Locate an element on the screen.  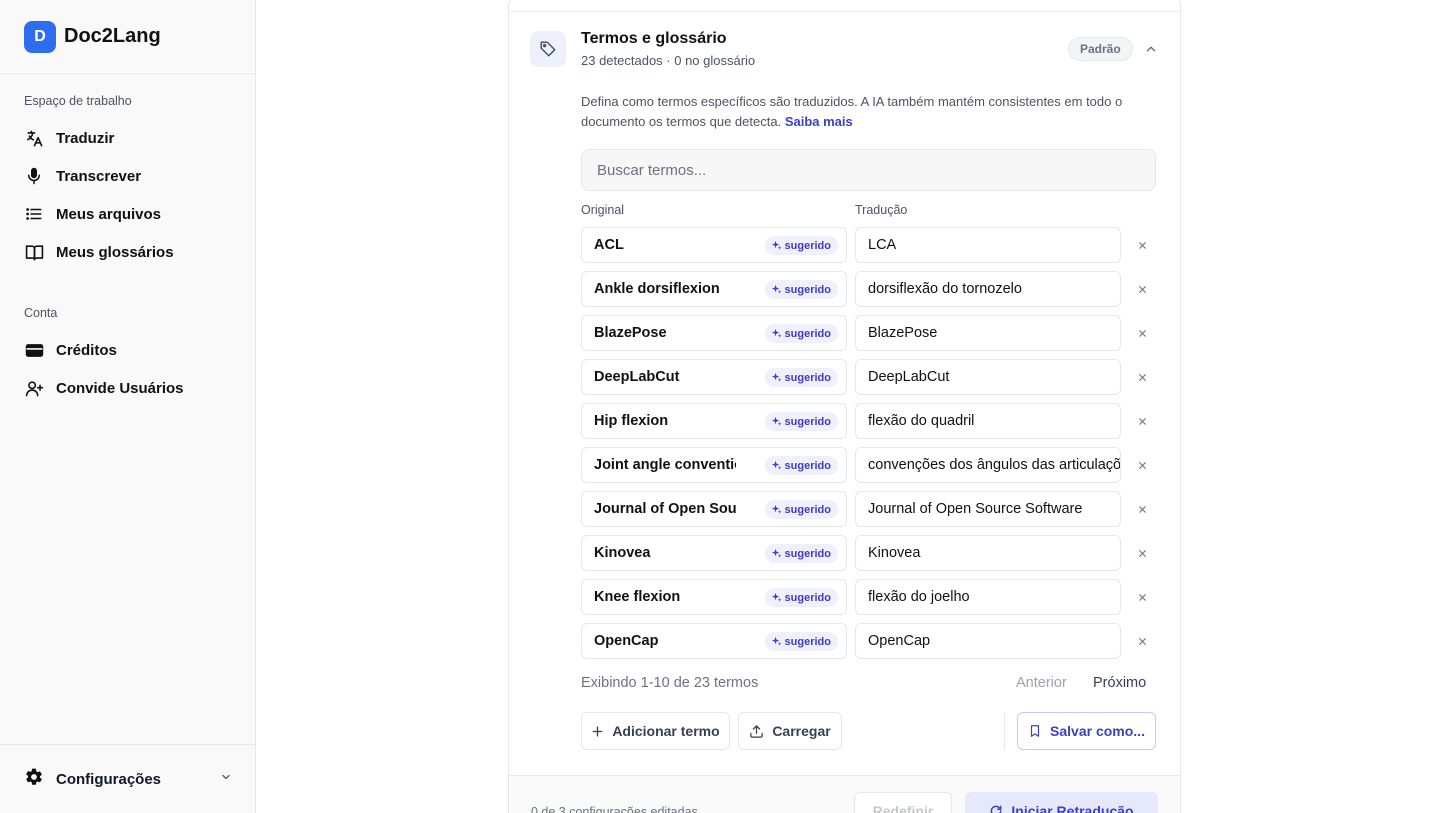
collapse-button is located at coordinates (1151, 49).